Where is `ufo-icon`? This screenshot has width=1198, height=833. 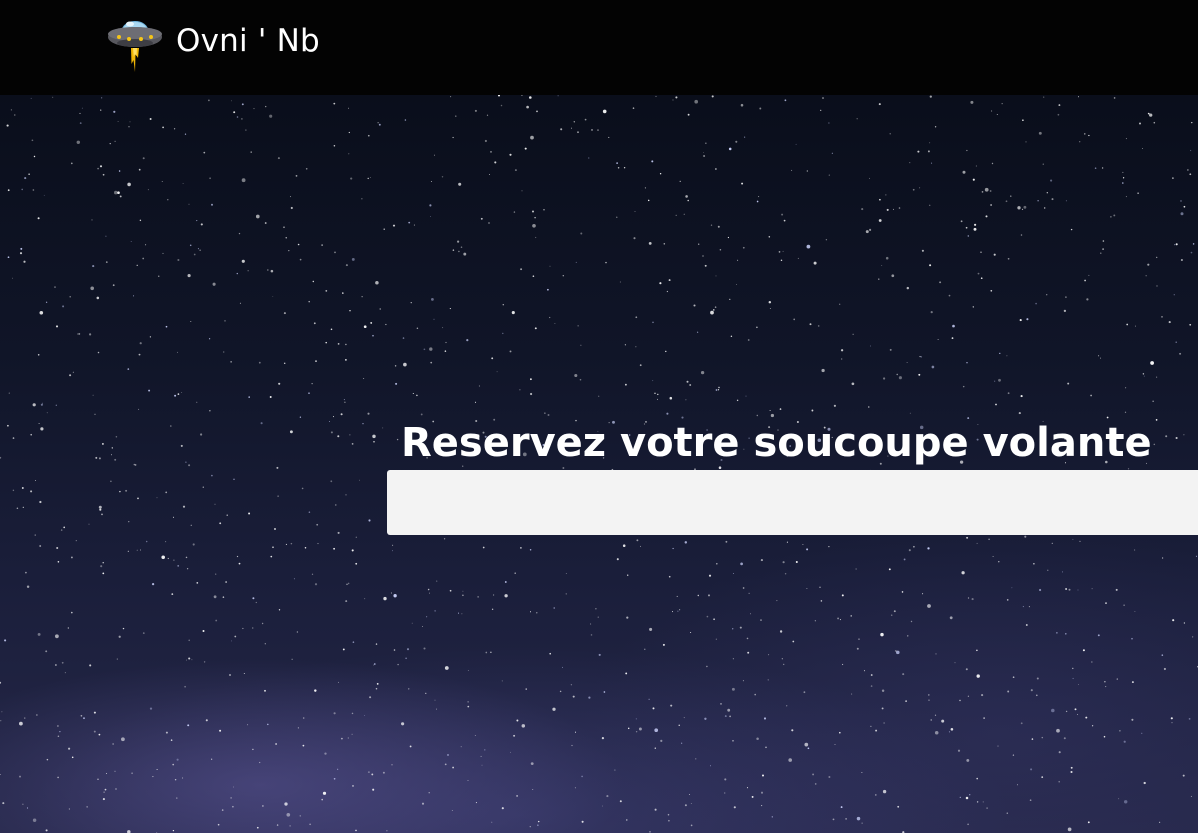
ufo-icon is located at coordinates (135, 46).